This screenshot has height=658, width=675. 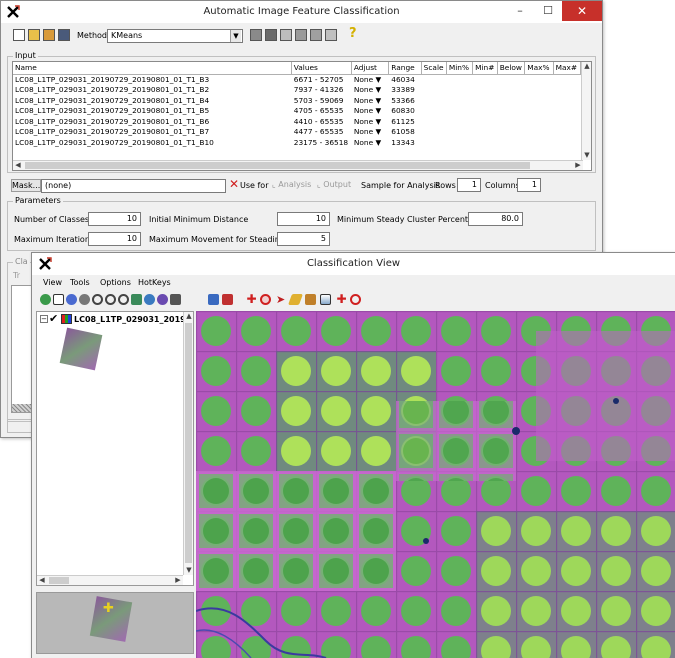 What do you see at coordinates (115, 623) in the screenshot?
I see `locator-view: ✚` at bounding box center [115, 623].